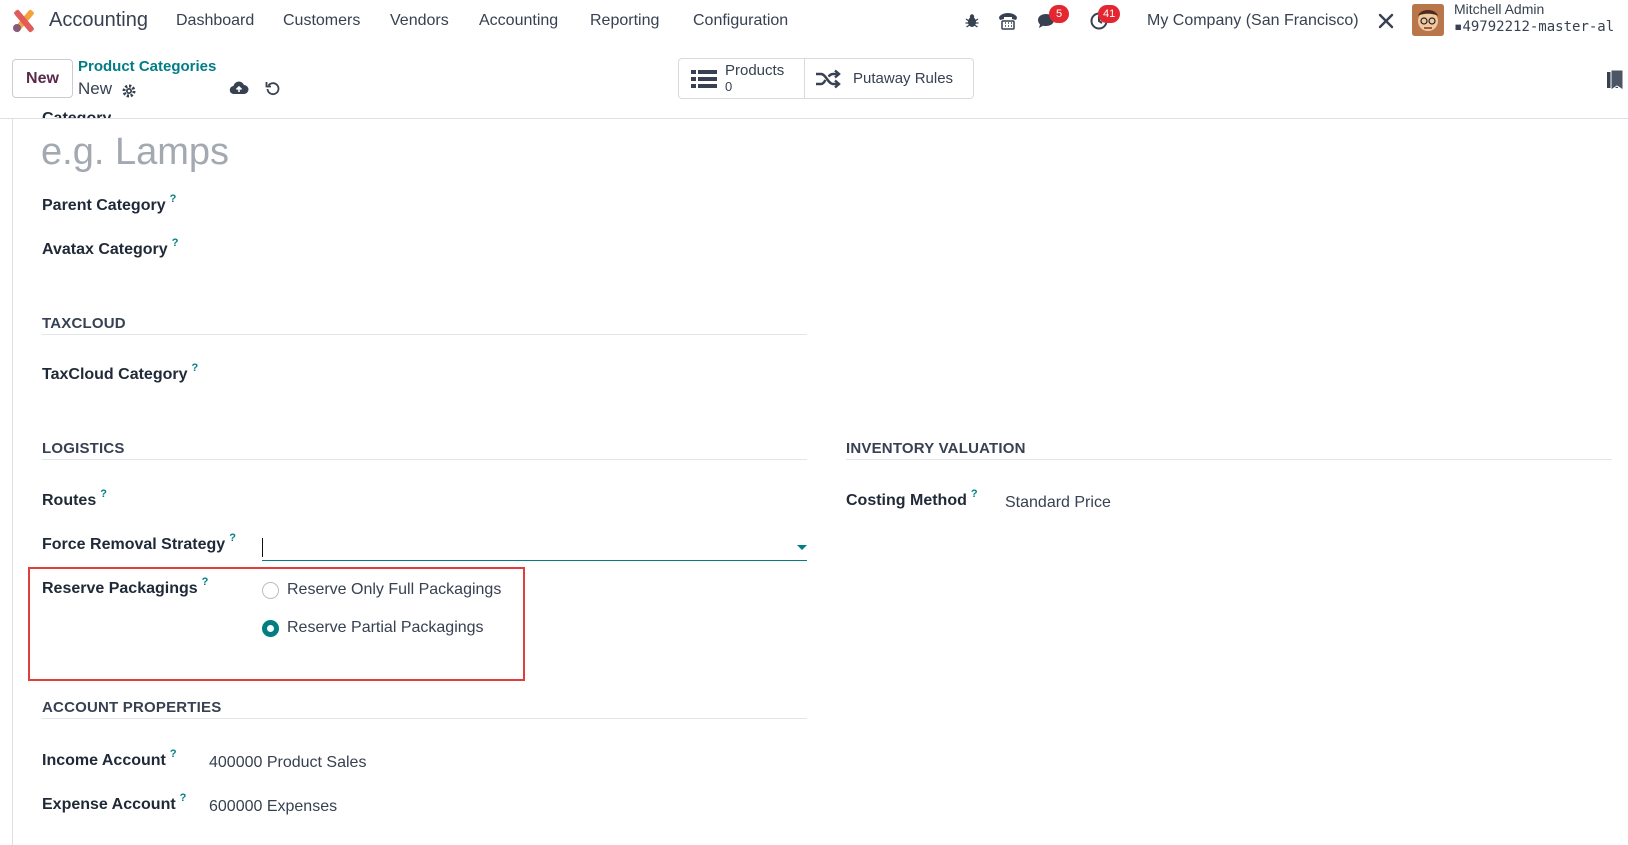  Describe the element at coordinates (755, 70) in the screenshot. I see `products-smart-label: Products` at that location.